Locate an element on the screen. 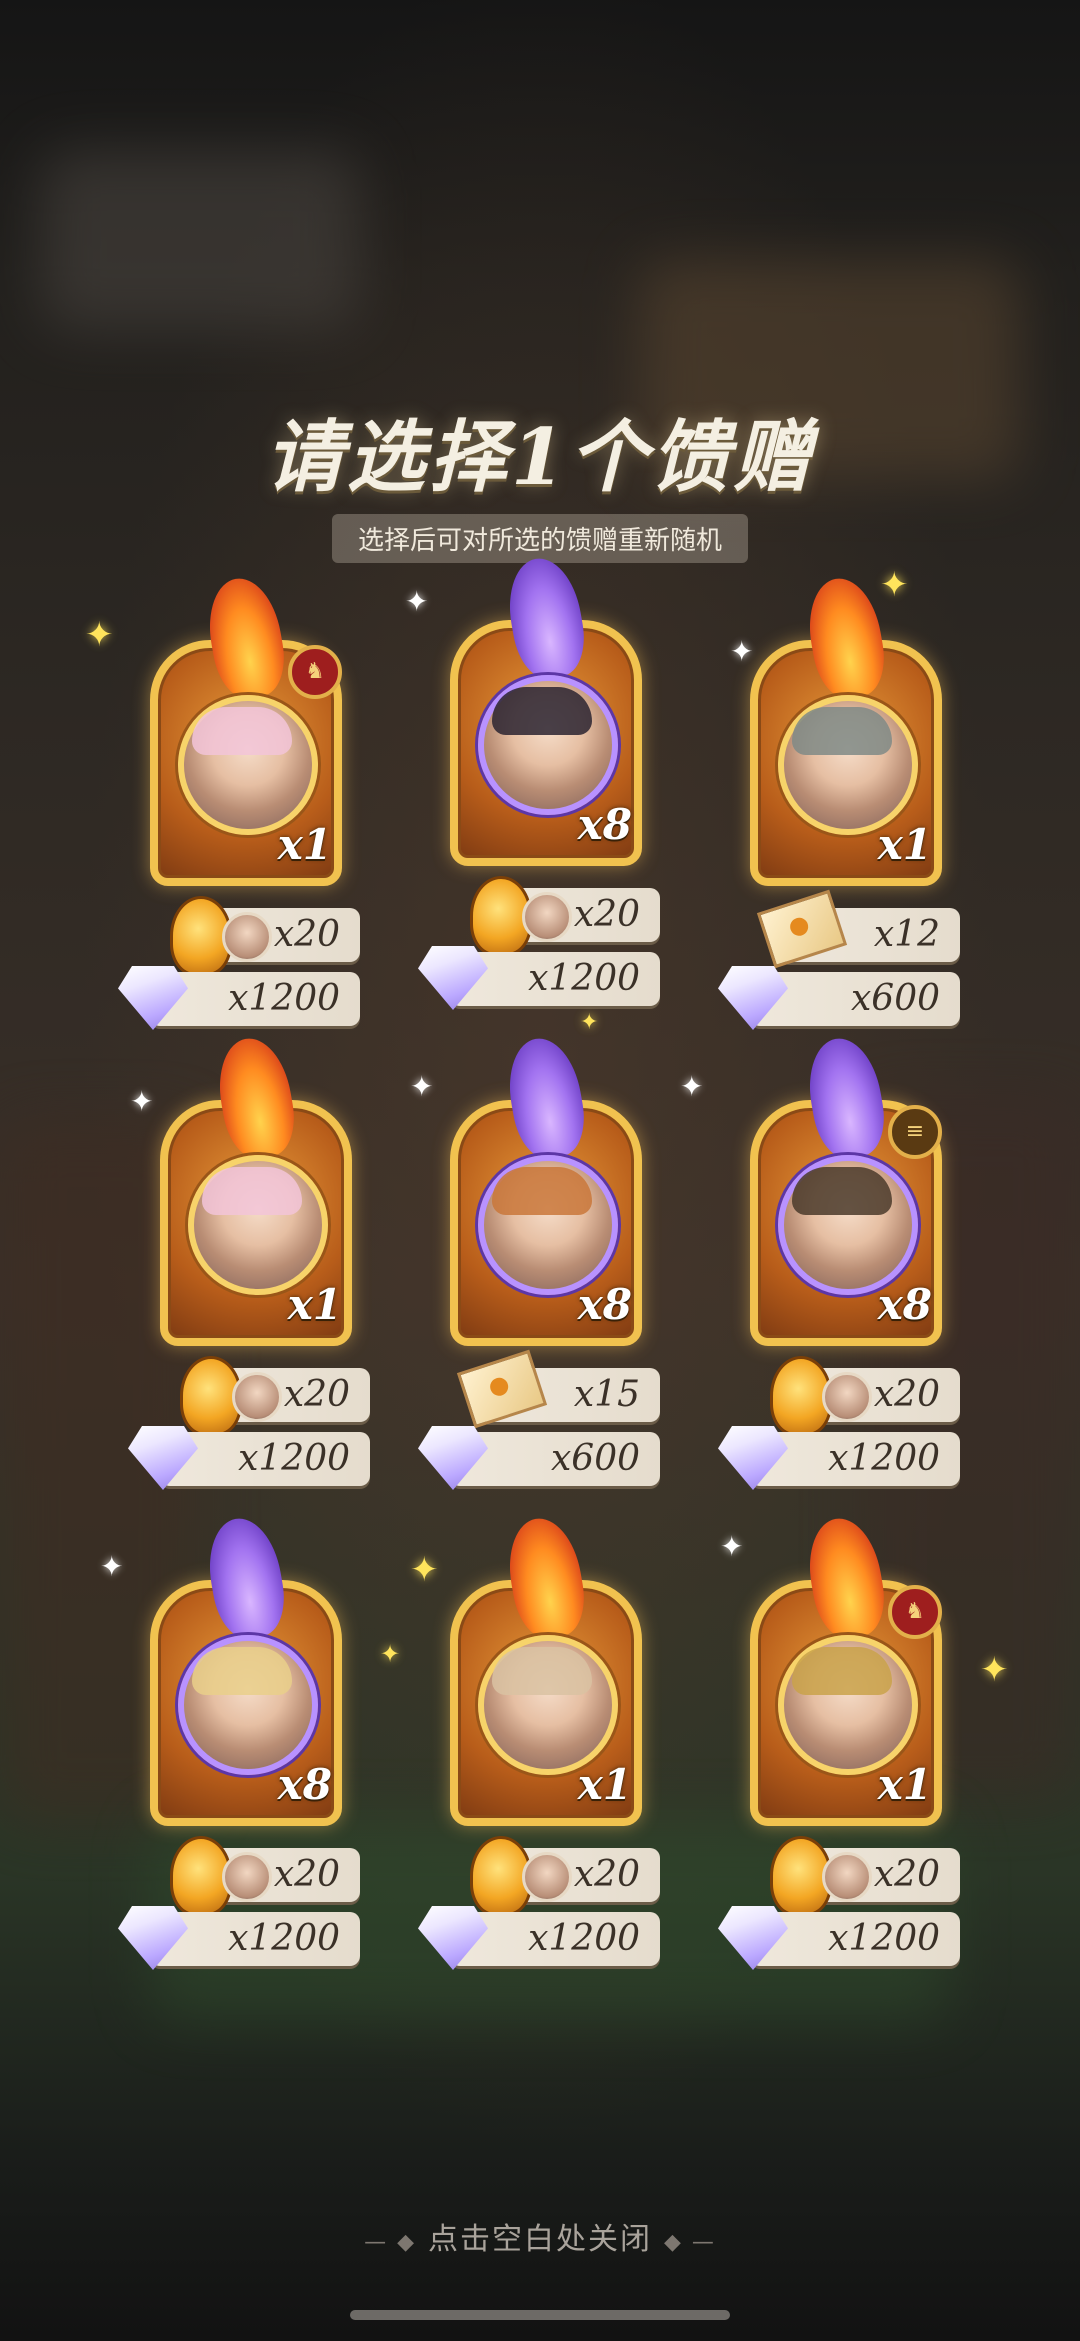 The image size is (1080, 2341). currency-qty: x12 is located at coordinates (906, 934).